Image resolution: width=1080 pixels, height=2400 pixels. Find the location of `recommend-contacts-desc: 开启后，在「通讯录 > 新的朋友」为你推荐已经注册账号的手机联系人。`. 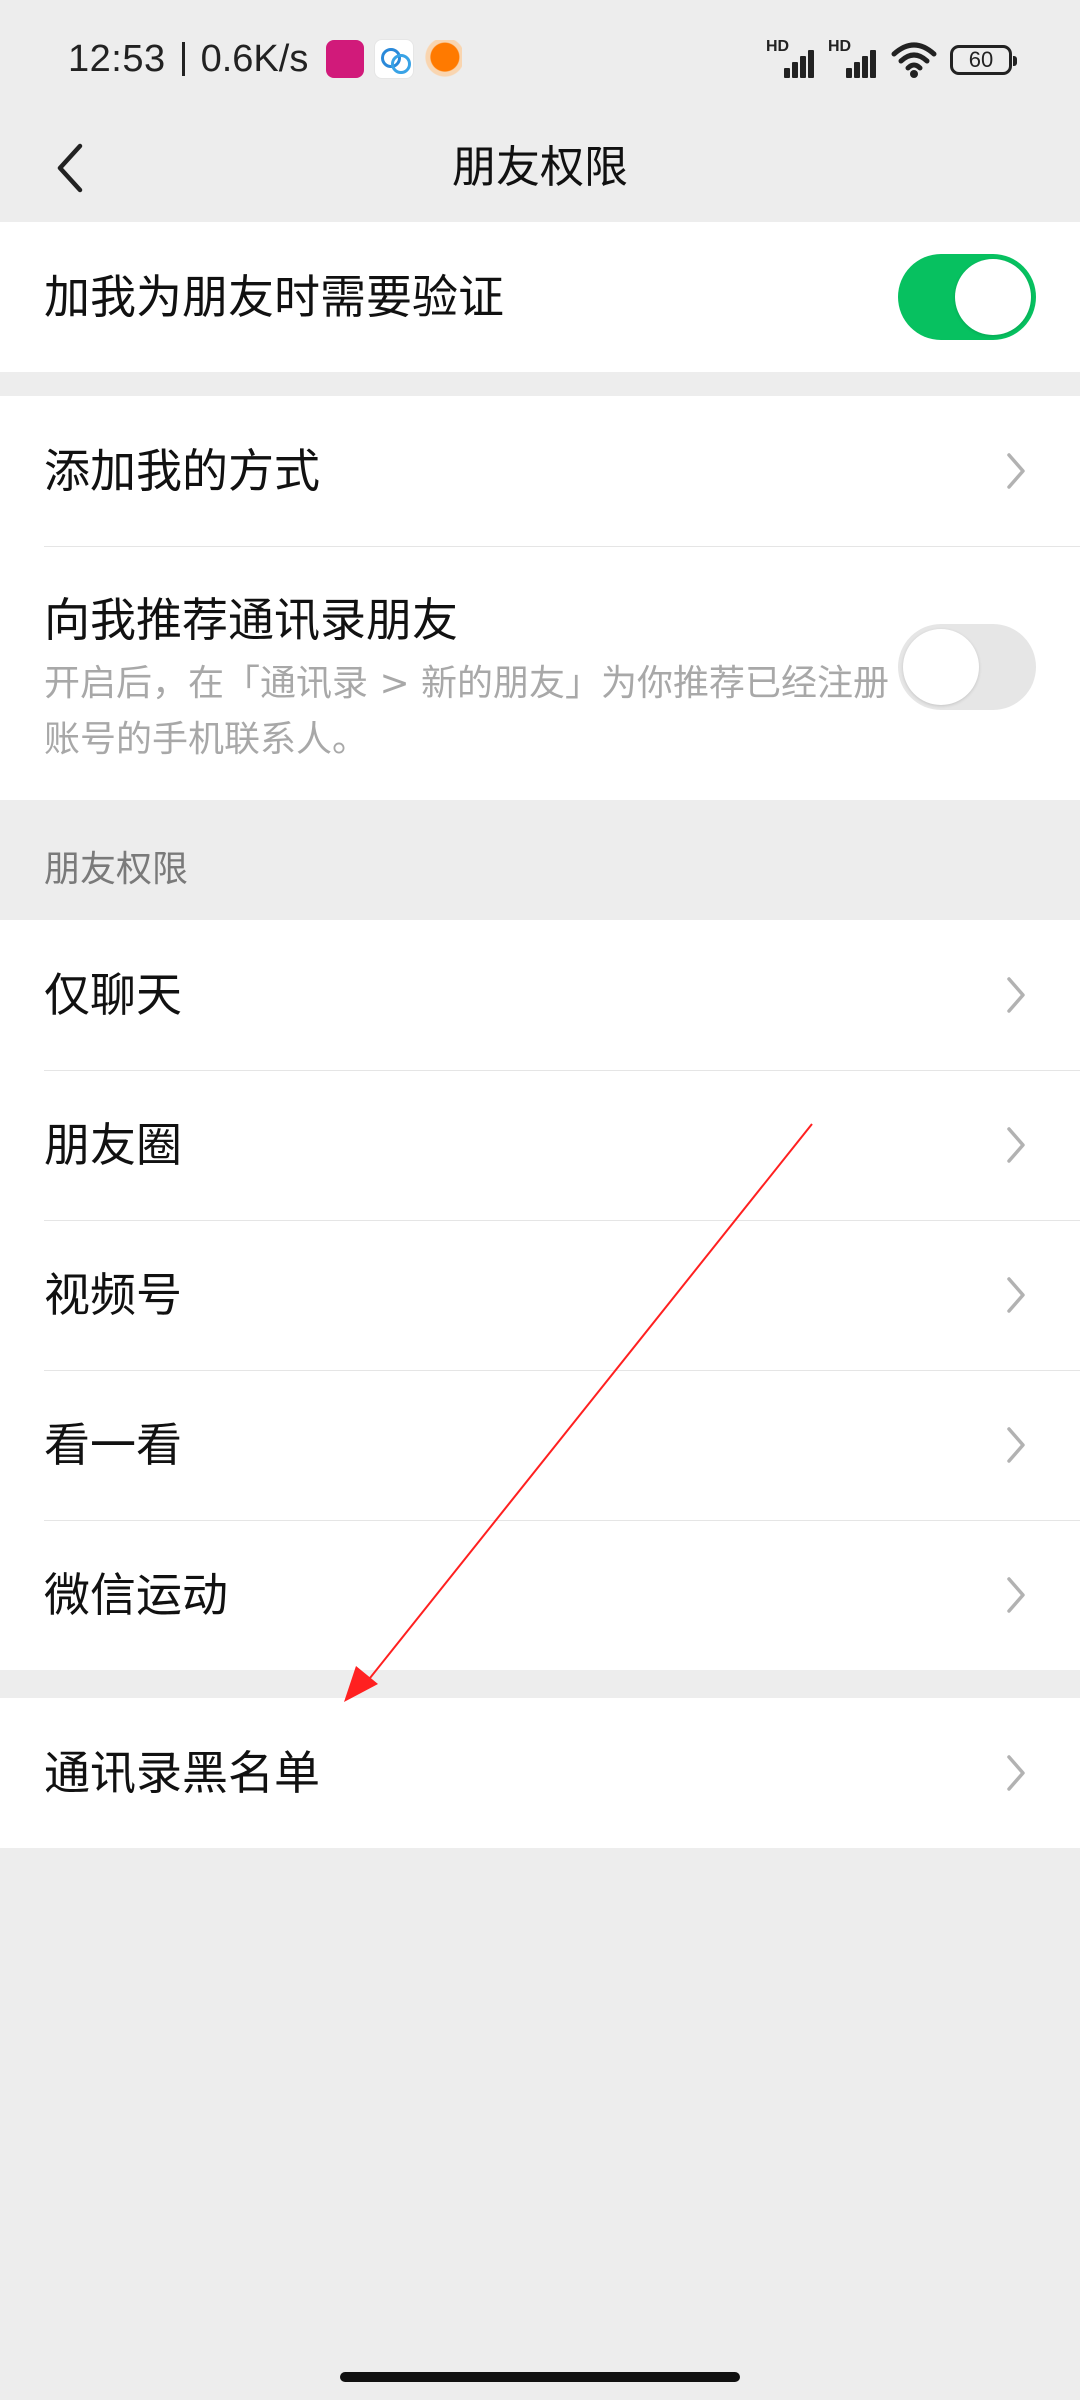

recommend-contacts-desc: 开启后，在「通讯录 > 新的朋友」为你推荐已经注册账号的手机联系人。 is located at coordinates (467, 711).